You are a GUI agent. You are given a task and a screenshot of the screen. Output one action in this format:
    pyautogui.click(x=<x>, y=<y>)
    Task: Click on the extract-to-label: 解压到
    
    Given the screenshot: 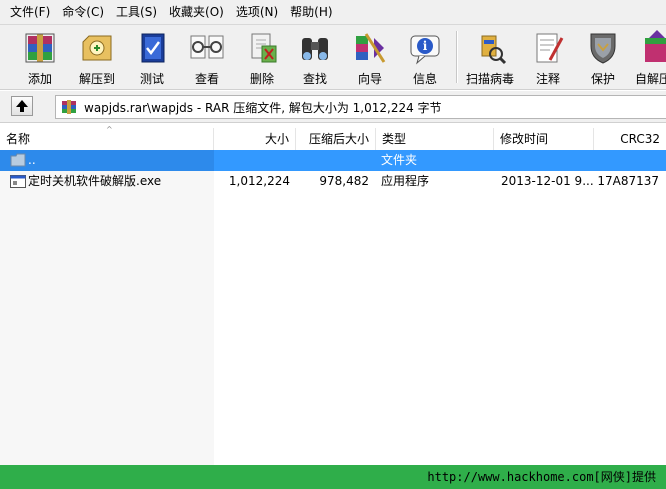 What is the action you would take?
    pyautogui.click(x=96, y=79)
    